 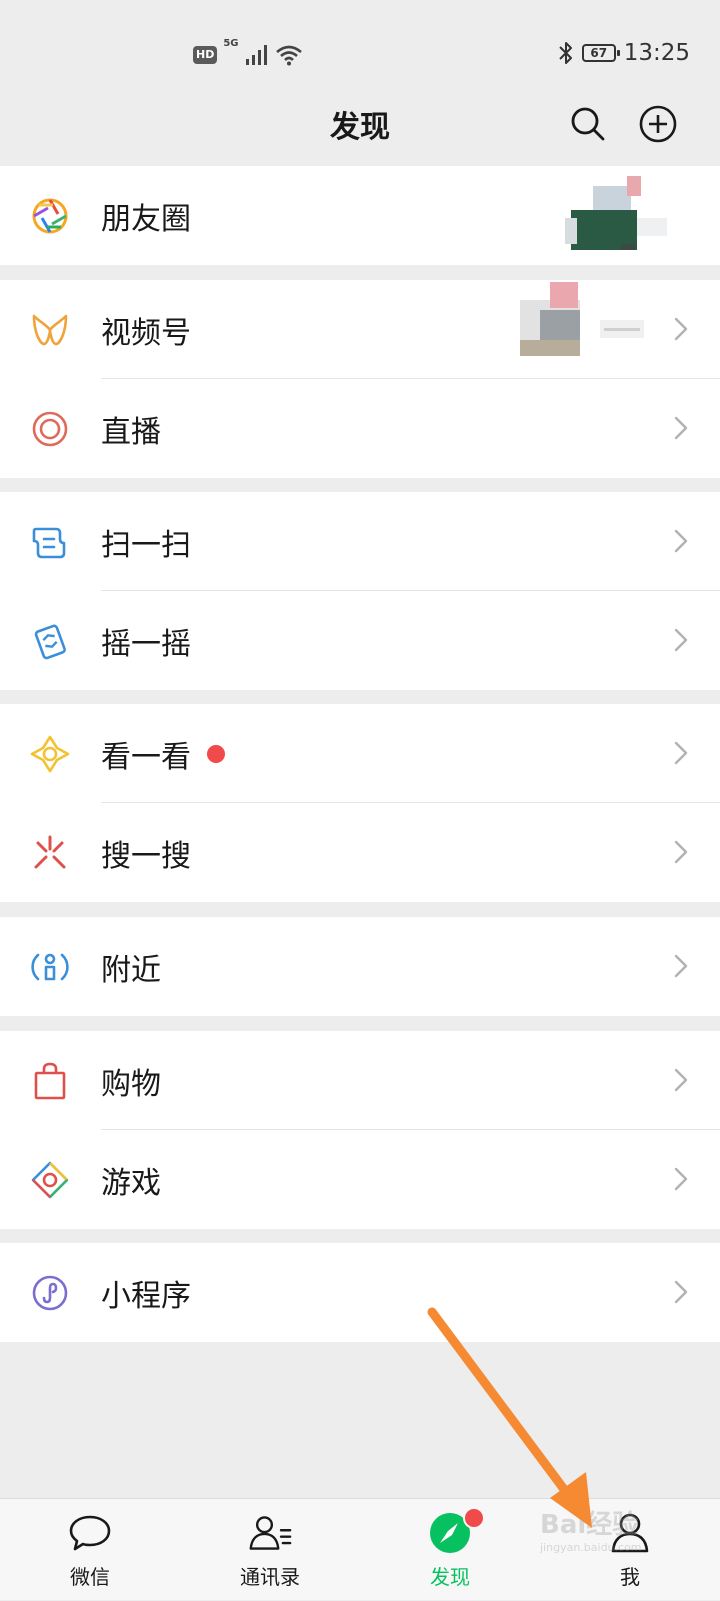 I want to click on nearby-icon, so click(x=50, y=967).